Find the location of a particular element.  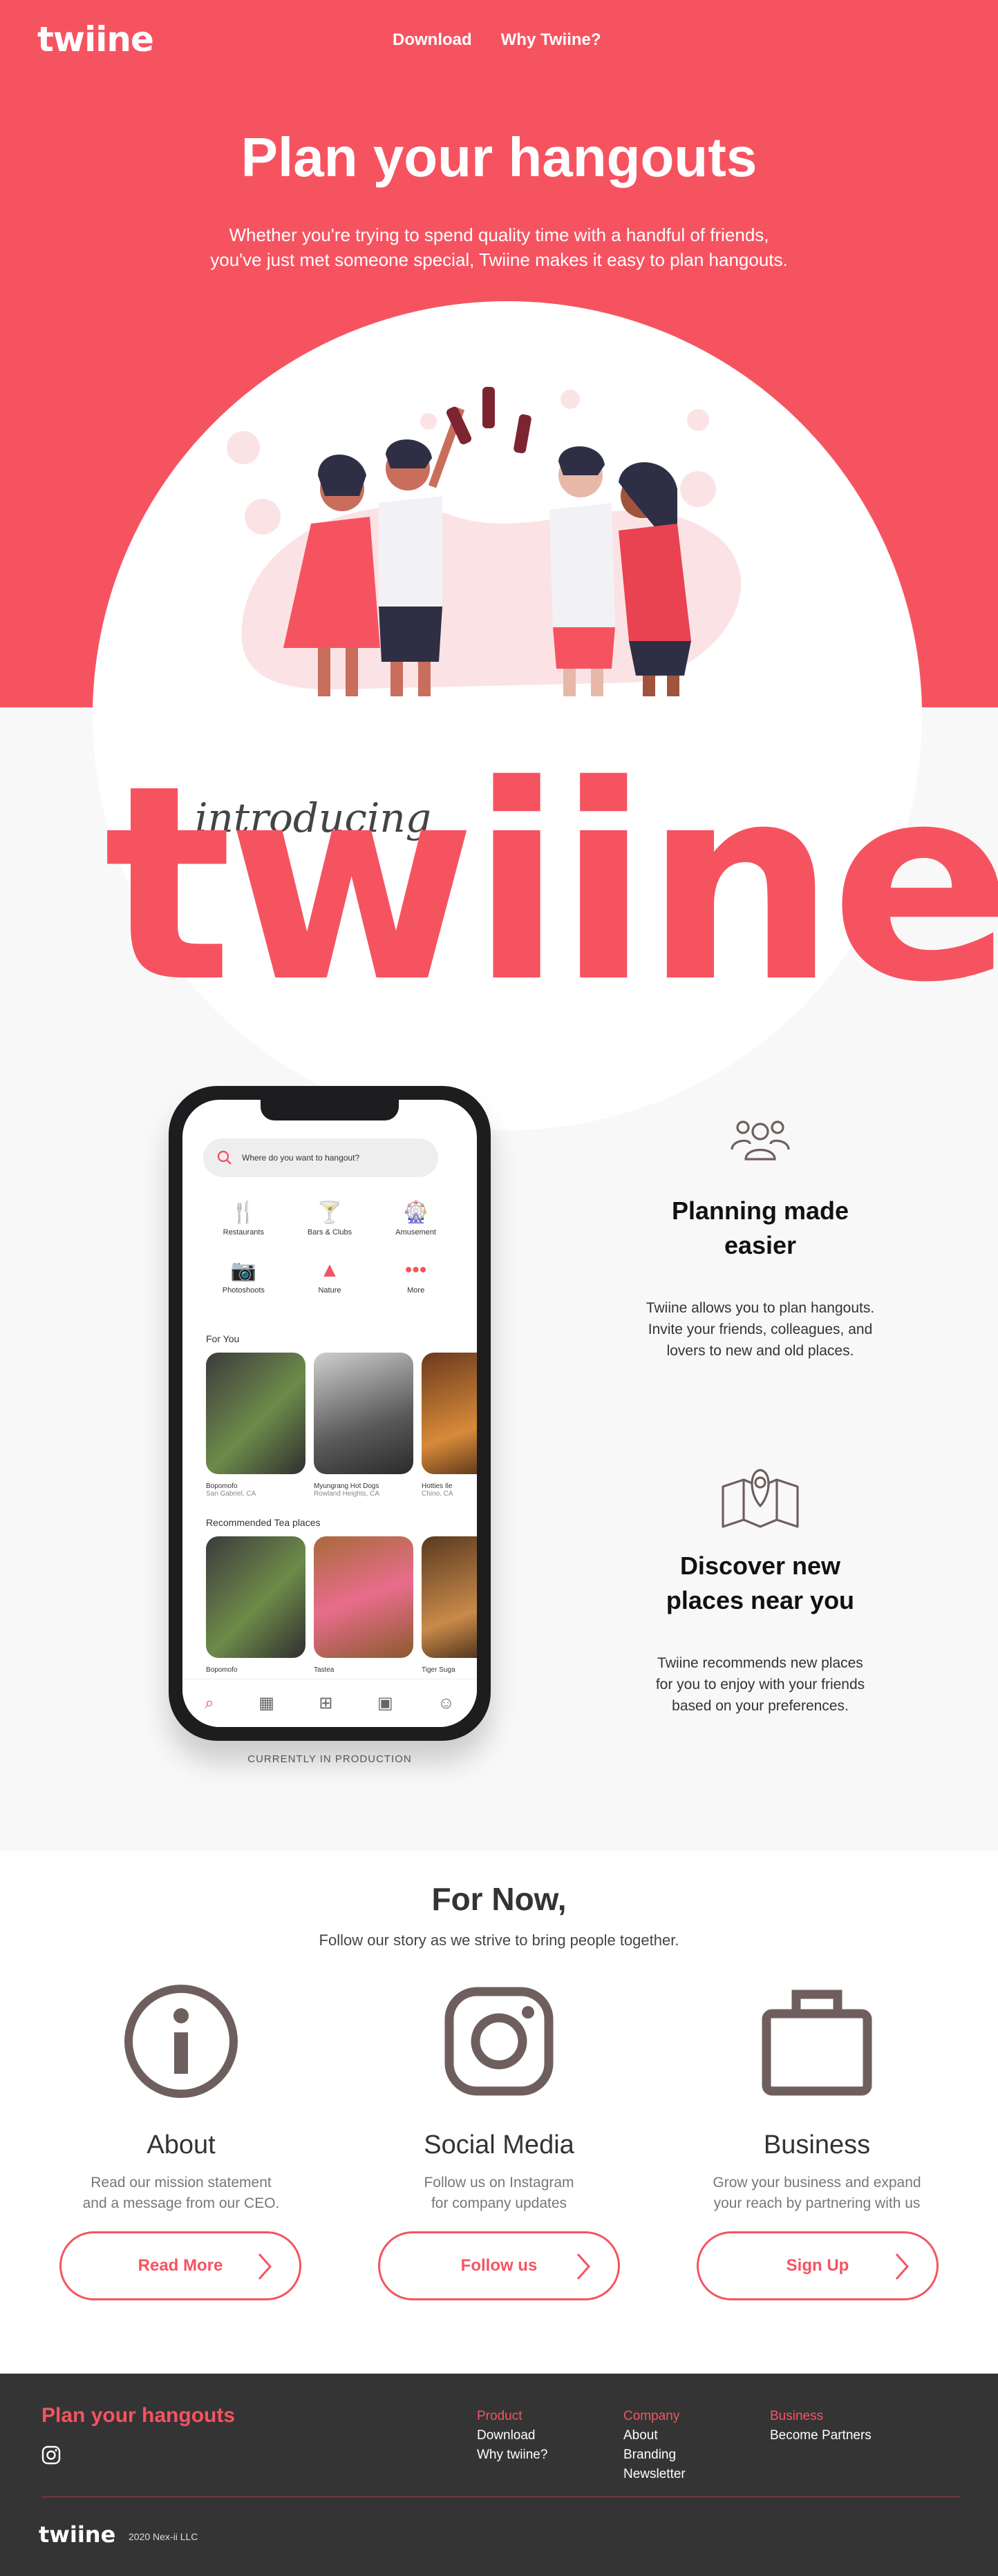

app-tab-bar: ⌕ ▦ ⊞ ▣ ☺ is located at coordinates (329, 1703).